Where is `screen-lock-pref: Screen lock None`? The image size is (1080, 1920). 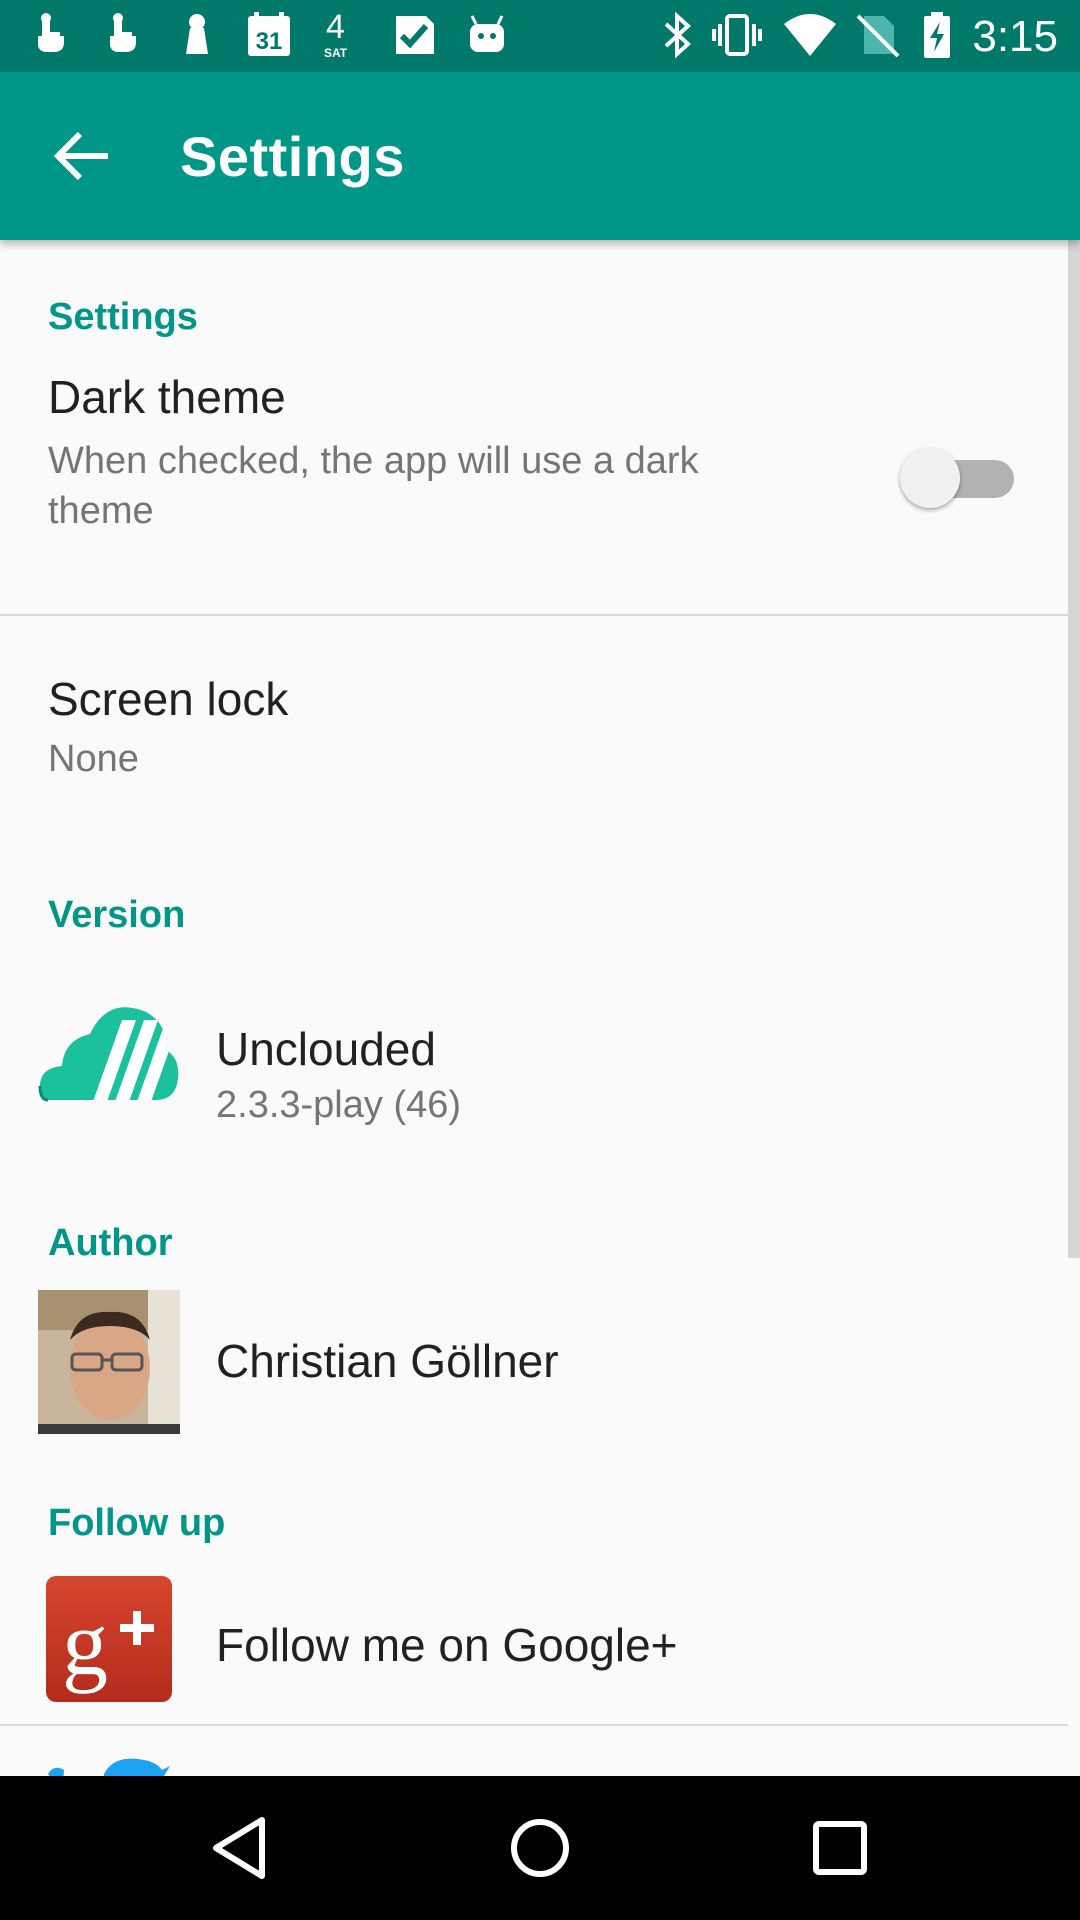
screen-lock-pref: Screen lock None is located at coordinates (534, 706).